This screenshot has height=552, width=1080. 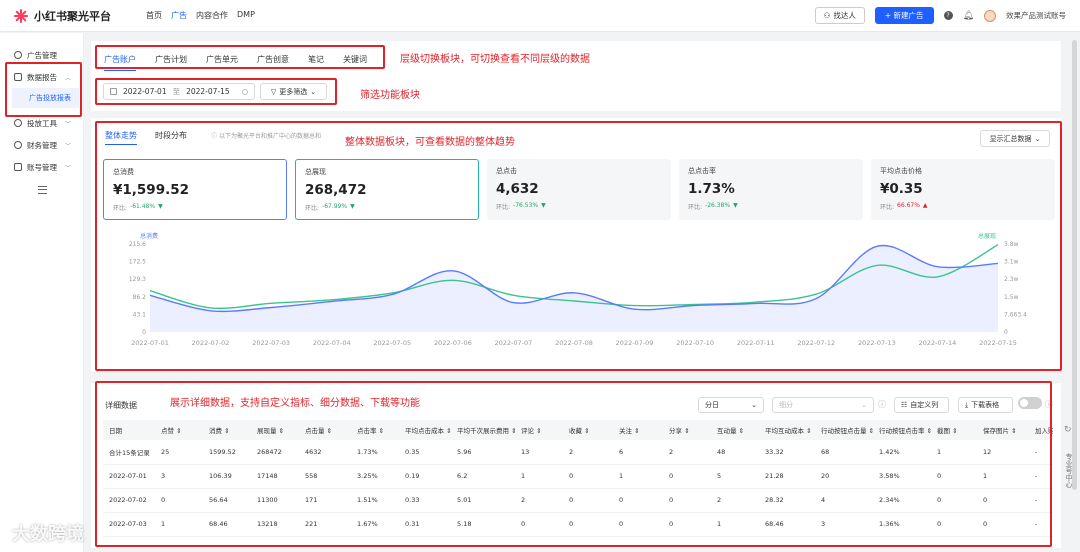 I want to click on filter-note: 筛选功能板块, so click(x=390, y=95).